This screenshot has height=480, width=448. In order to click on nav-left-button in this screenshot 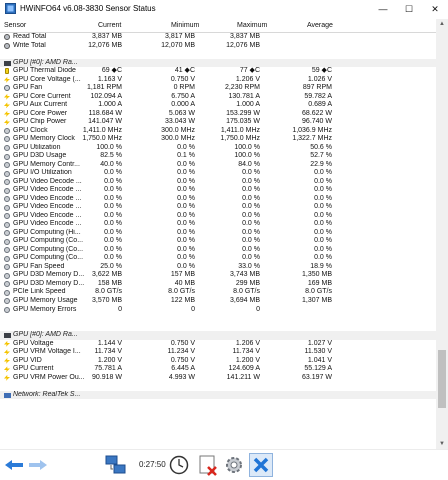, I will do `click(14, 465)`.